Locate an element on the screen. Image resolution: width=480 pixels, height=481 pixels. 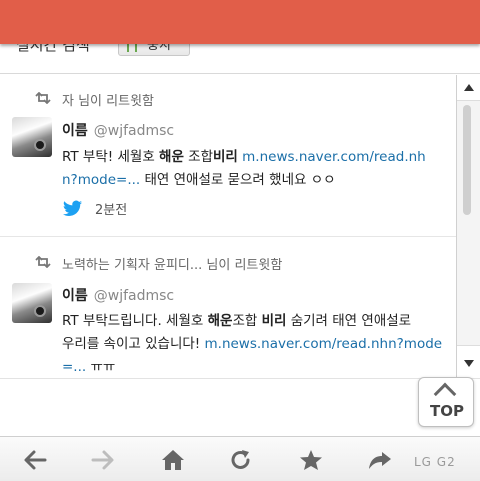
retweet-label: 자 님이 리트윗함 is located at coordinates (108, 101).